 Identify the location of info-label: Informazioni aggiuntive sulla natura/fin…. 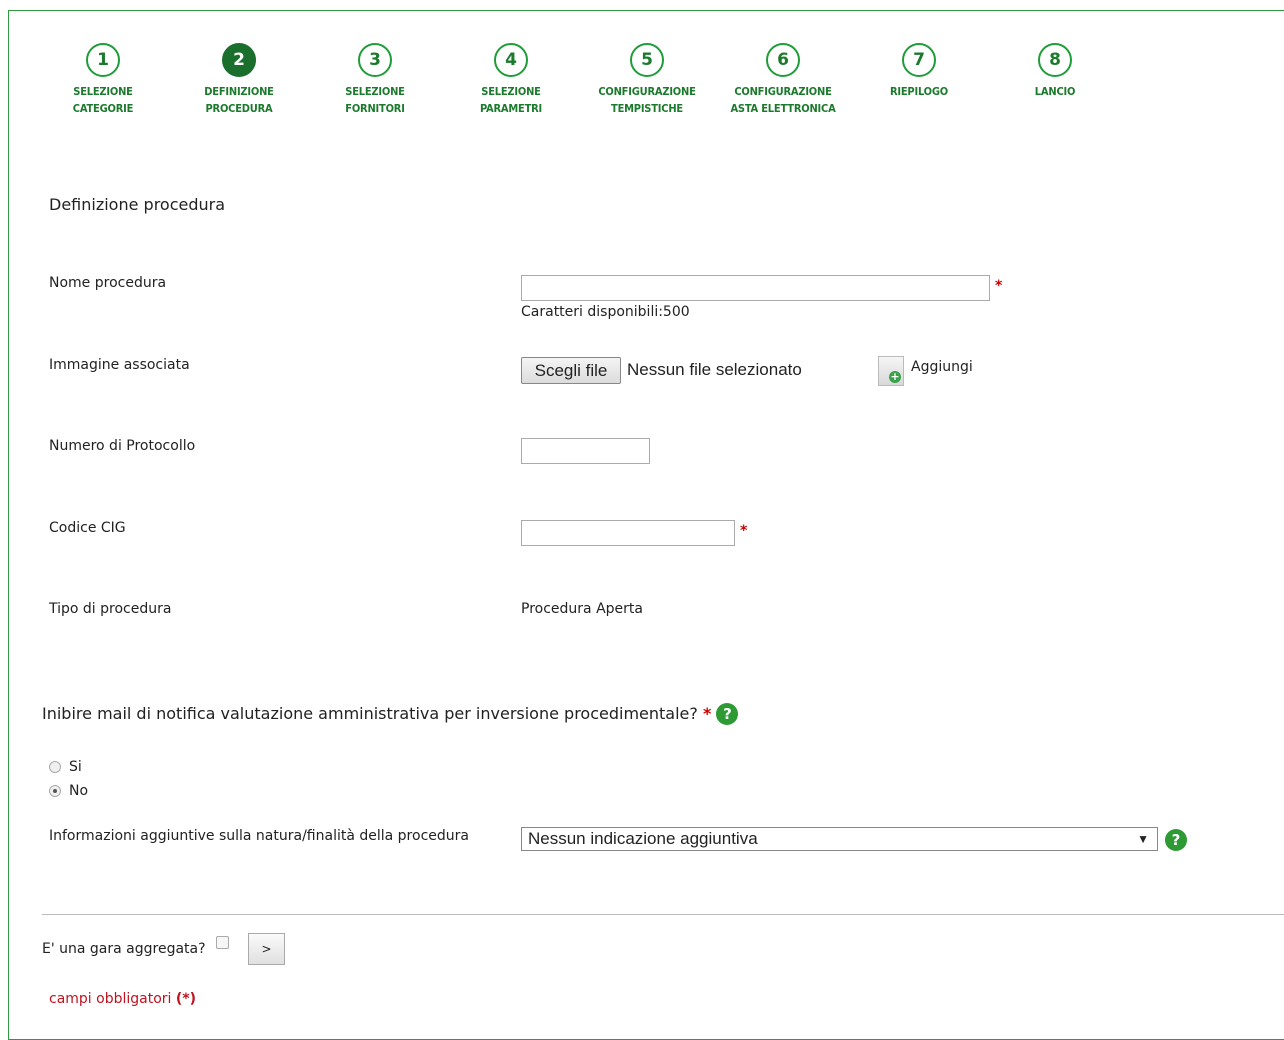
(259, 836).